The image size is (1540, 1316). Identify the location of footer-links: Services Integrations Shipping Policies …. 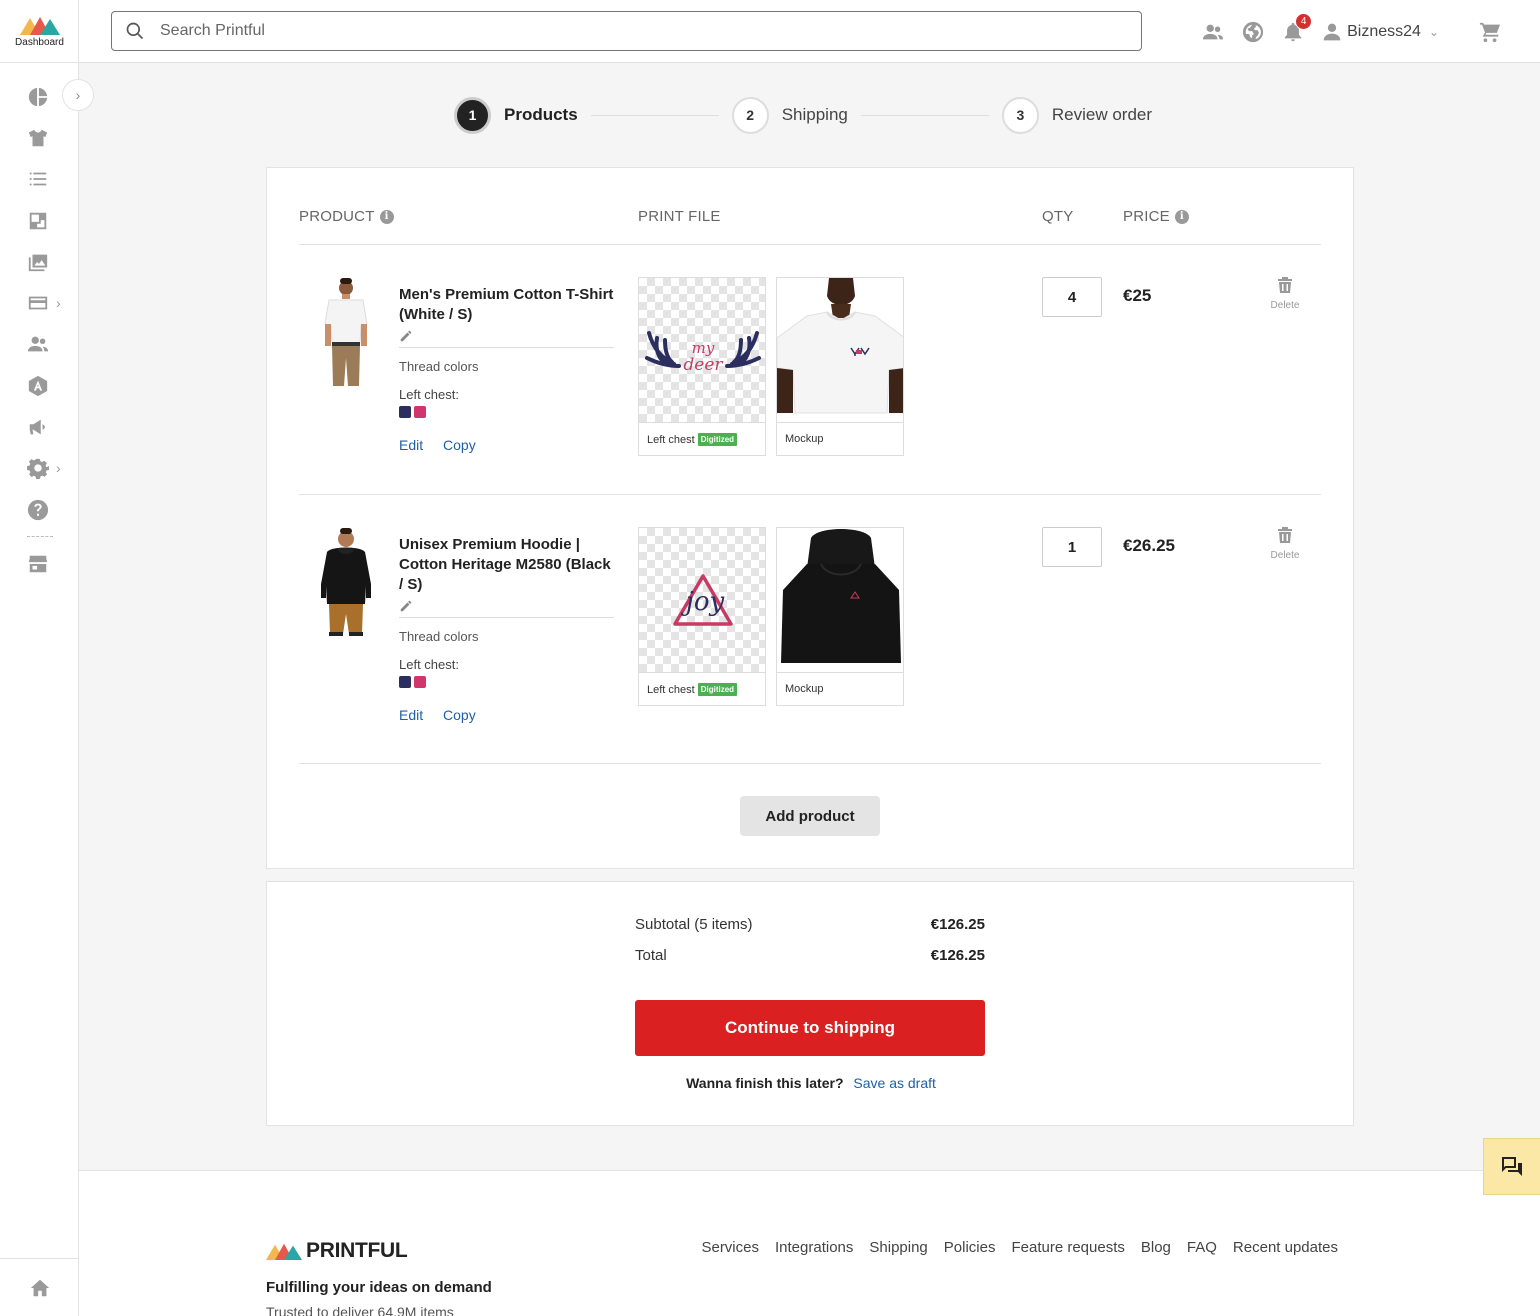
(1011, 1247).